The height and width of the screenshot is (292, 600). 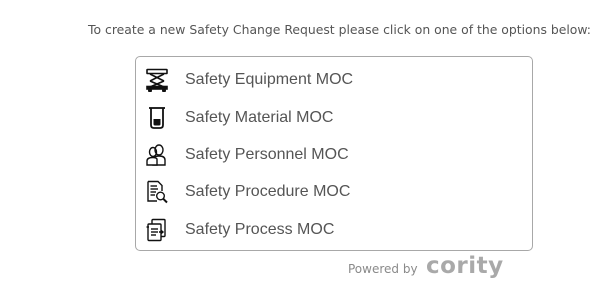 I want to click on option-label: Safety Material MOC, so click(x=259, y=117).